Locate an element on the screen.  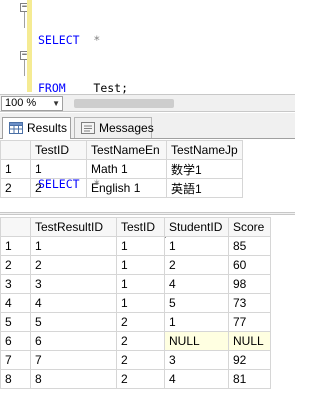
table-row: 2 2 1 2 60 is located at coordinates (135, 265).